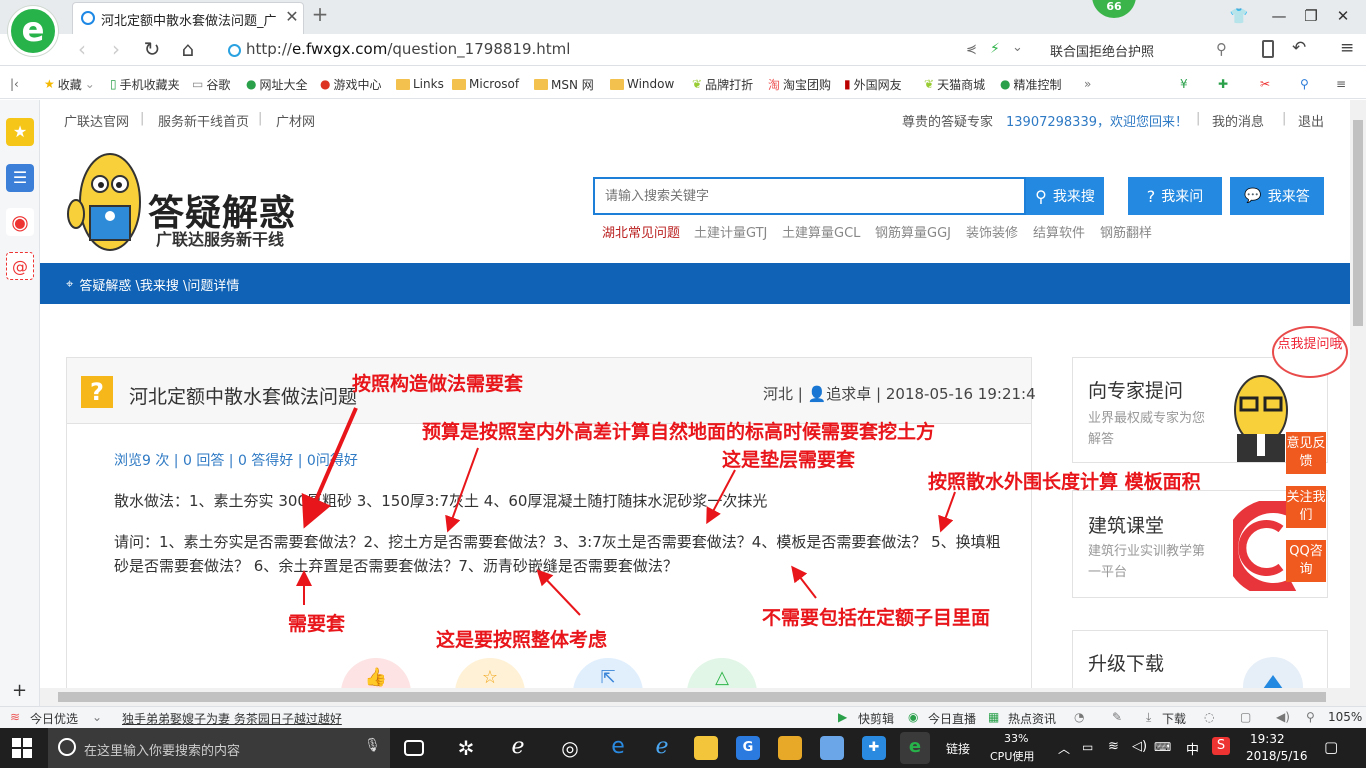 This screenshot has height=768, width=1366. I want to click on task-view-icon, so click(414, 748).